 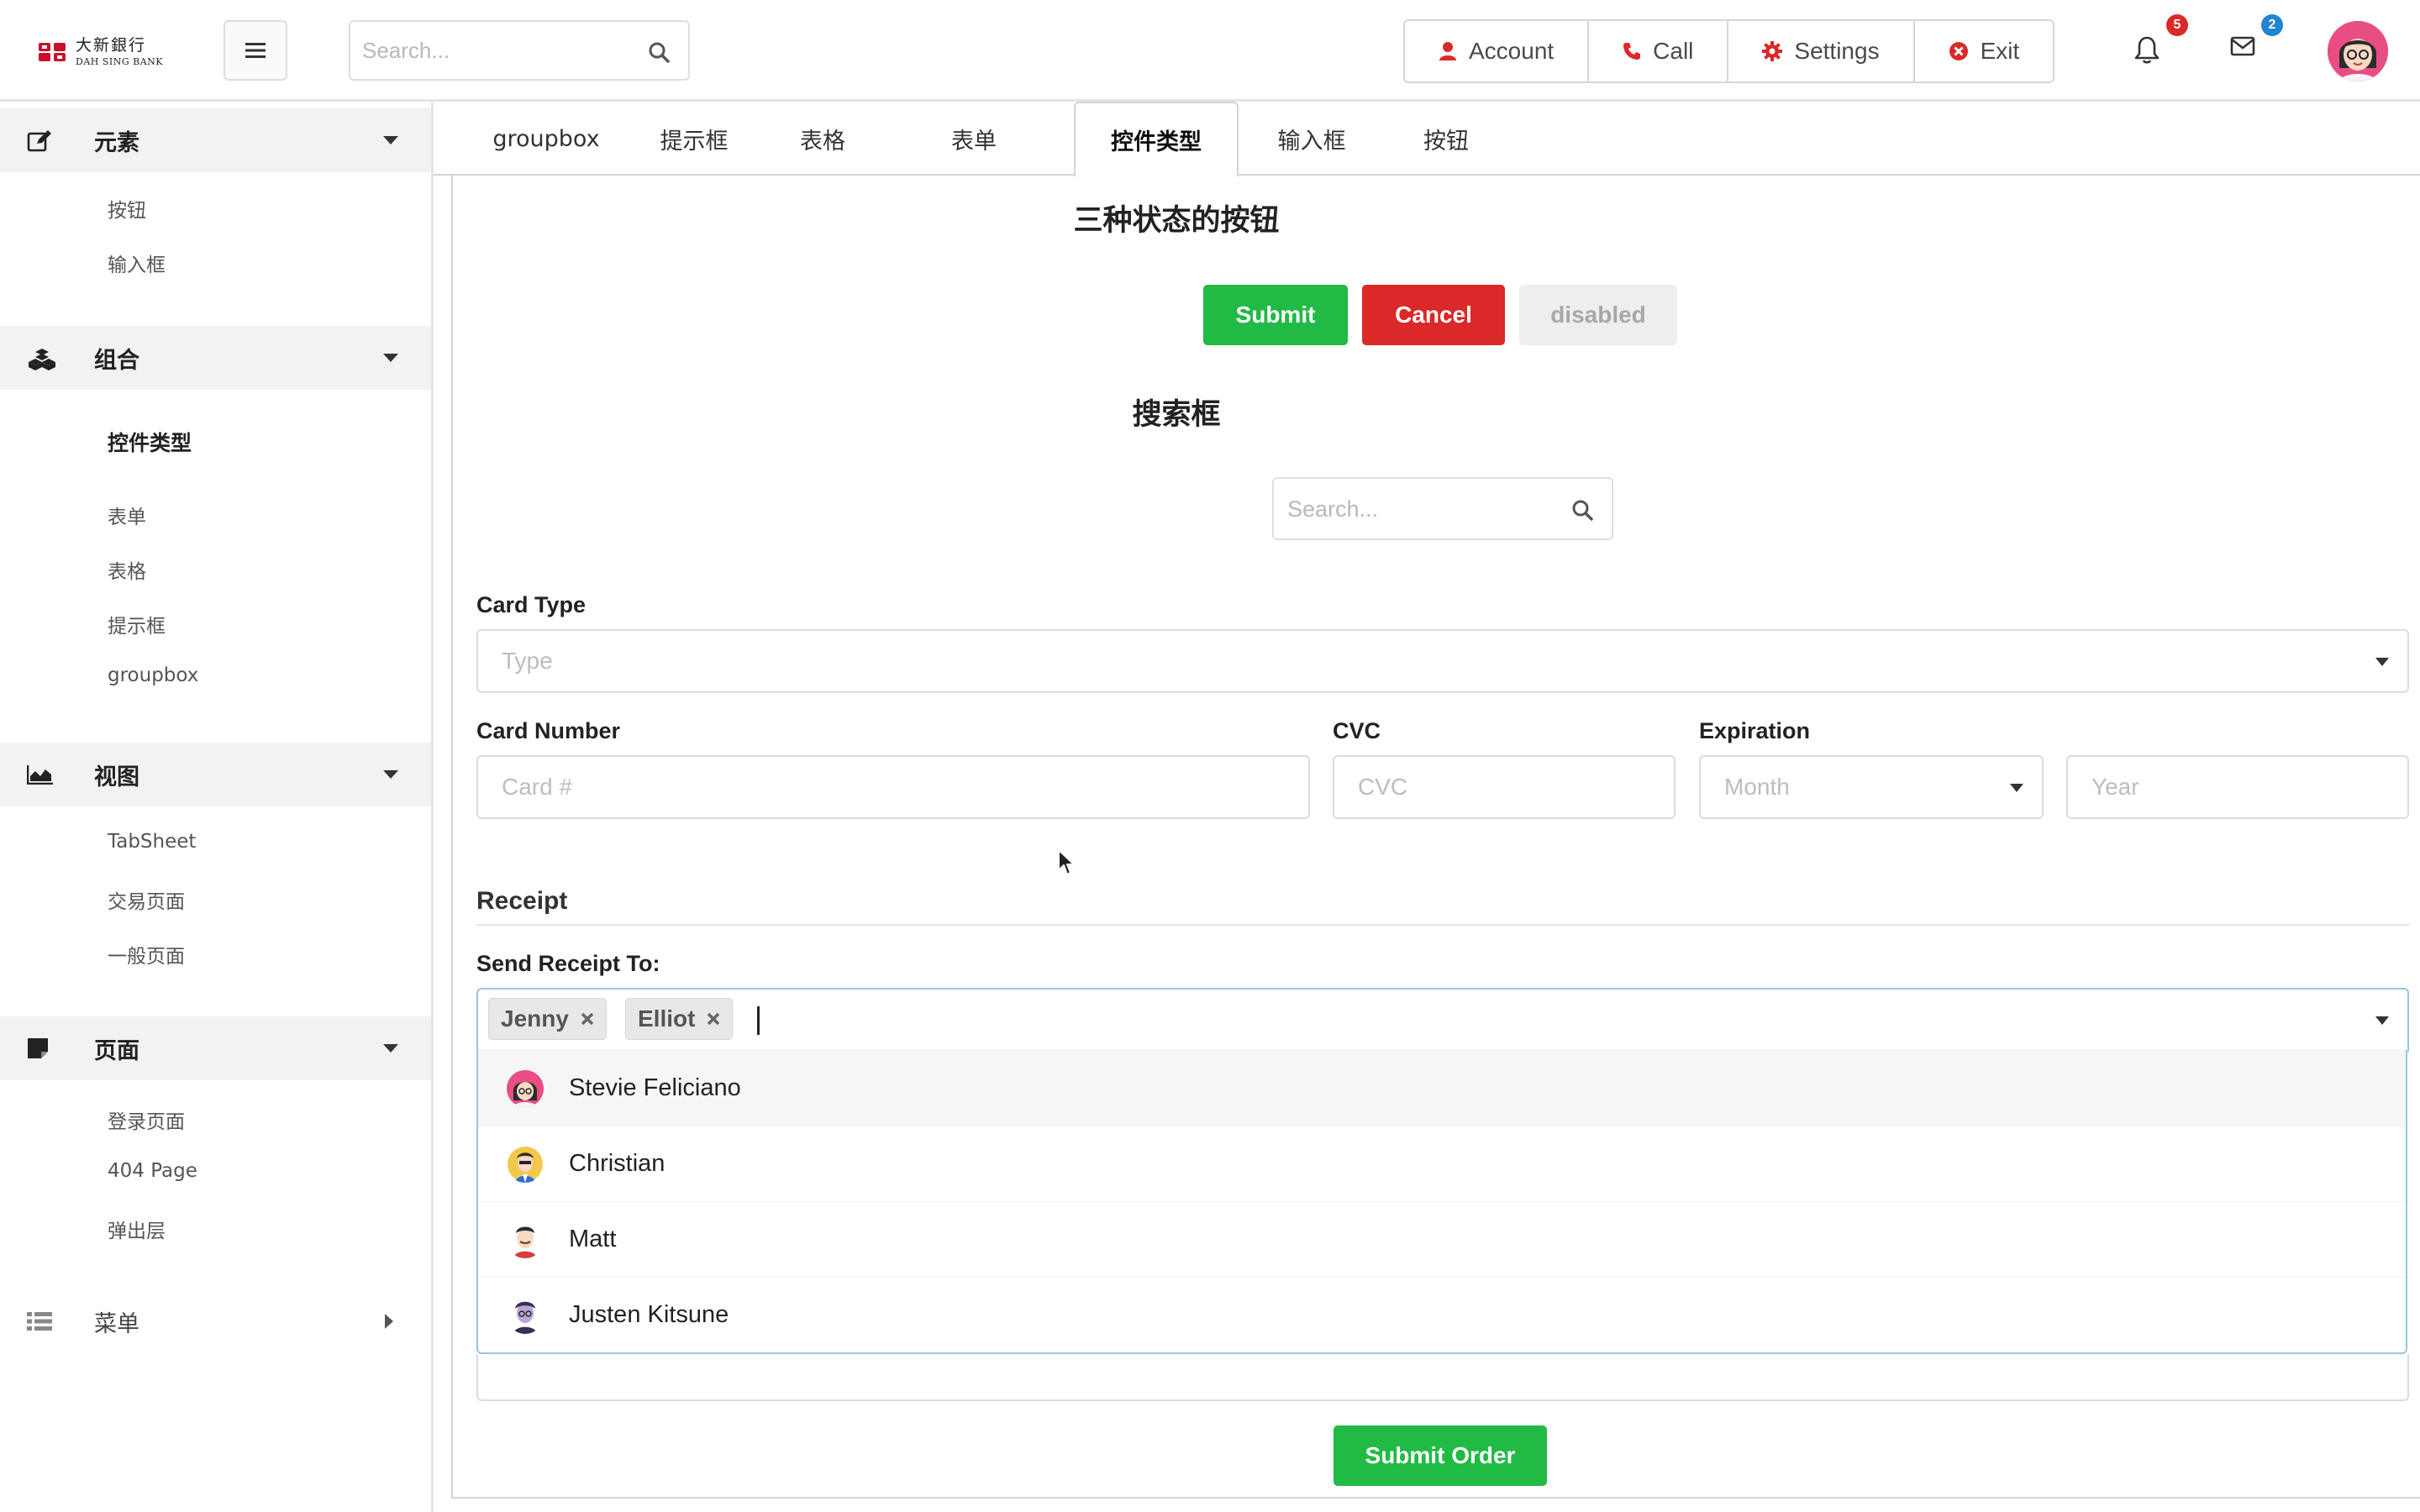 What do you see at coordinates (823, 139) in the screenshot?
I see `tab-table: 表格` at bounding box center [823, 139].